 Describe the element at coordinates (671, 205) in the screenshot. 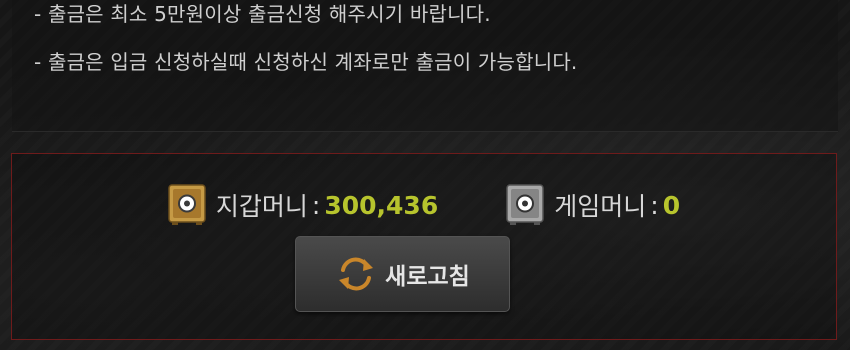

I see `game-money-value: 0` at that location.